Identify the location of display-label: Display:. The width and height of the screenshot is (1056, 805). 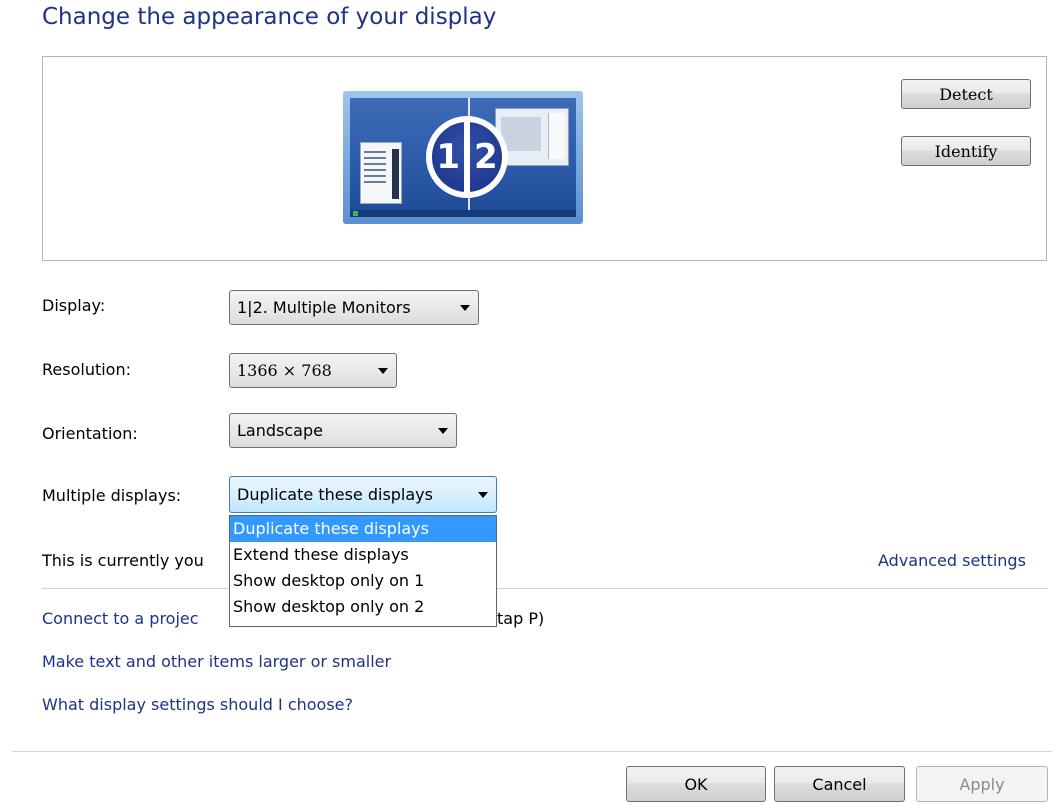
(74, 305).